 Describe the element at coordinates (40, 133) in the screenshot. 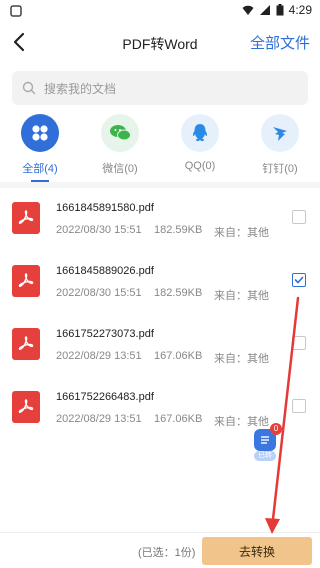

I see `grid-icon` at that location.